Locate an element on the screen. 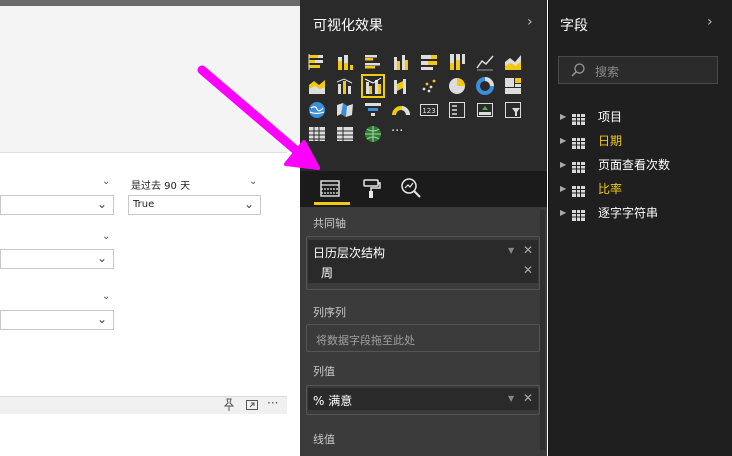 Image resolution: width=732 pixels, height=456 pixels. stacked-column-chart-icon is located at coordinates (345, 62).